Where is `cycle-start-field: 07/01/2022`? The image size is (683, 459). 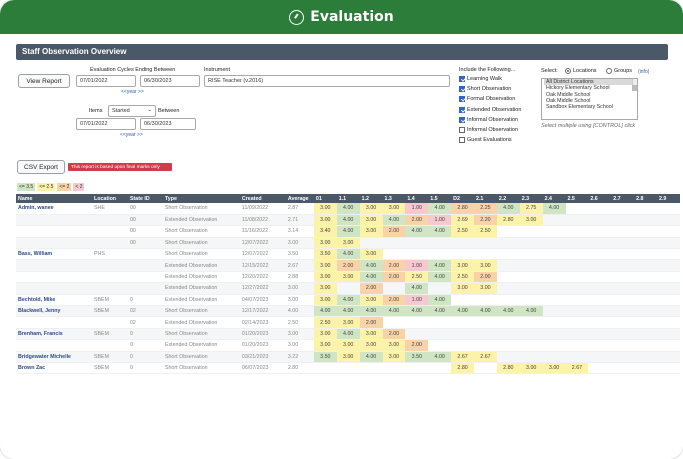 cycle-start-field: 07/01/2022 is located at coordinates (106, 81).